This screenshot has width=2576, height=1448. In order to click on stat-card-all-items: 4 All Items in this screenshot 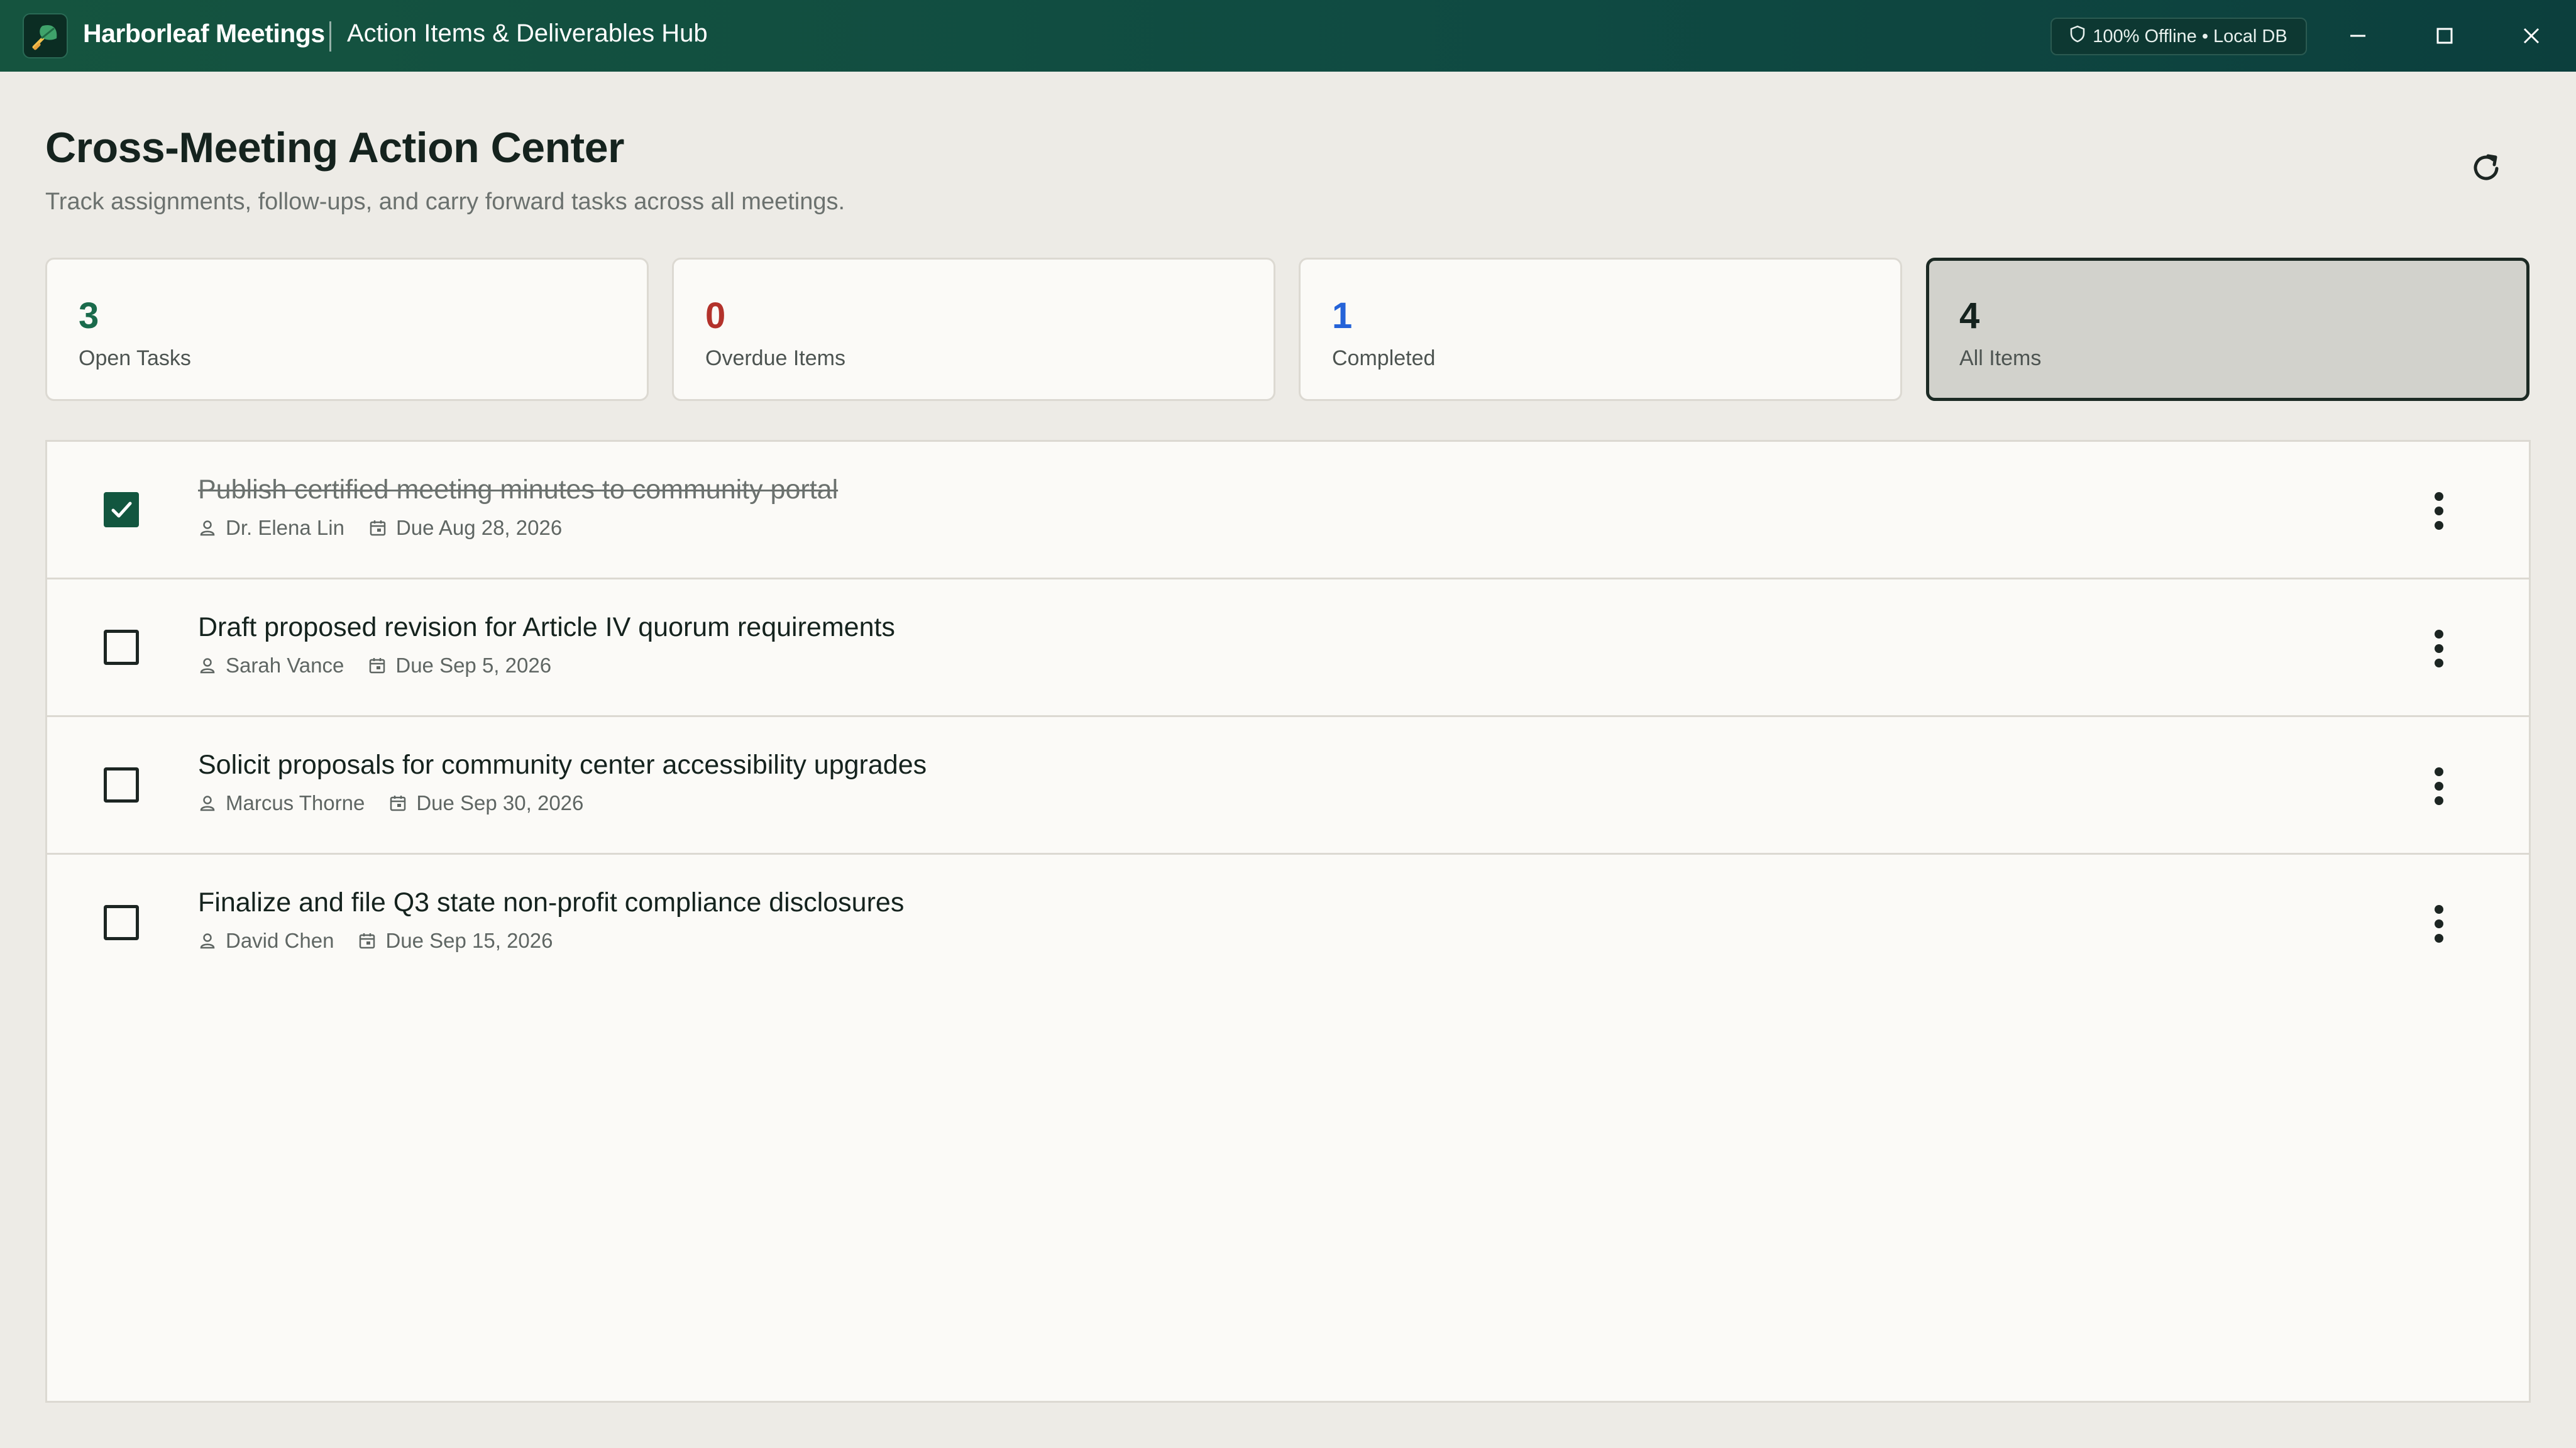, I will do `click(2227, 329)`.